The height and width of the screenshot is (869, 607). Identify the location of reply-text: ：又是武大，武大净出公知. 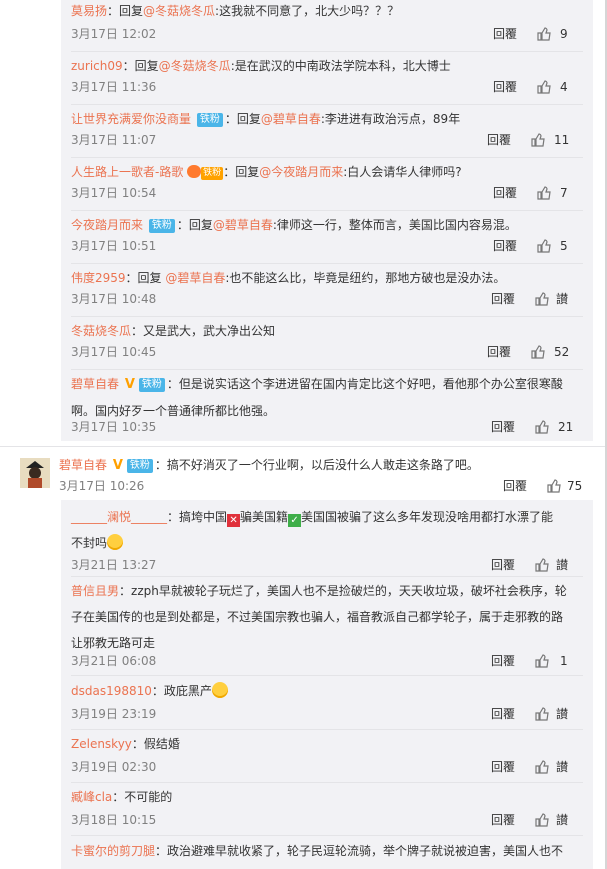
(203, 331).